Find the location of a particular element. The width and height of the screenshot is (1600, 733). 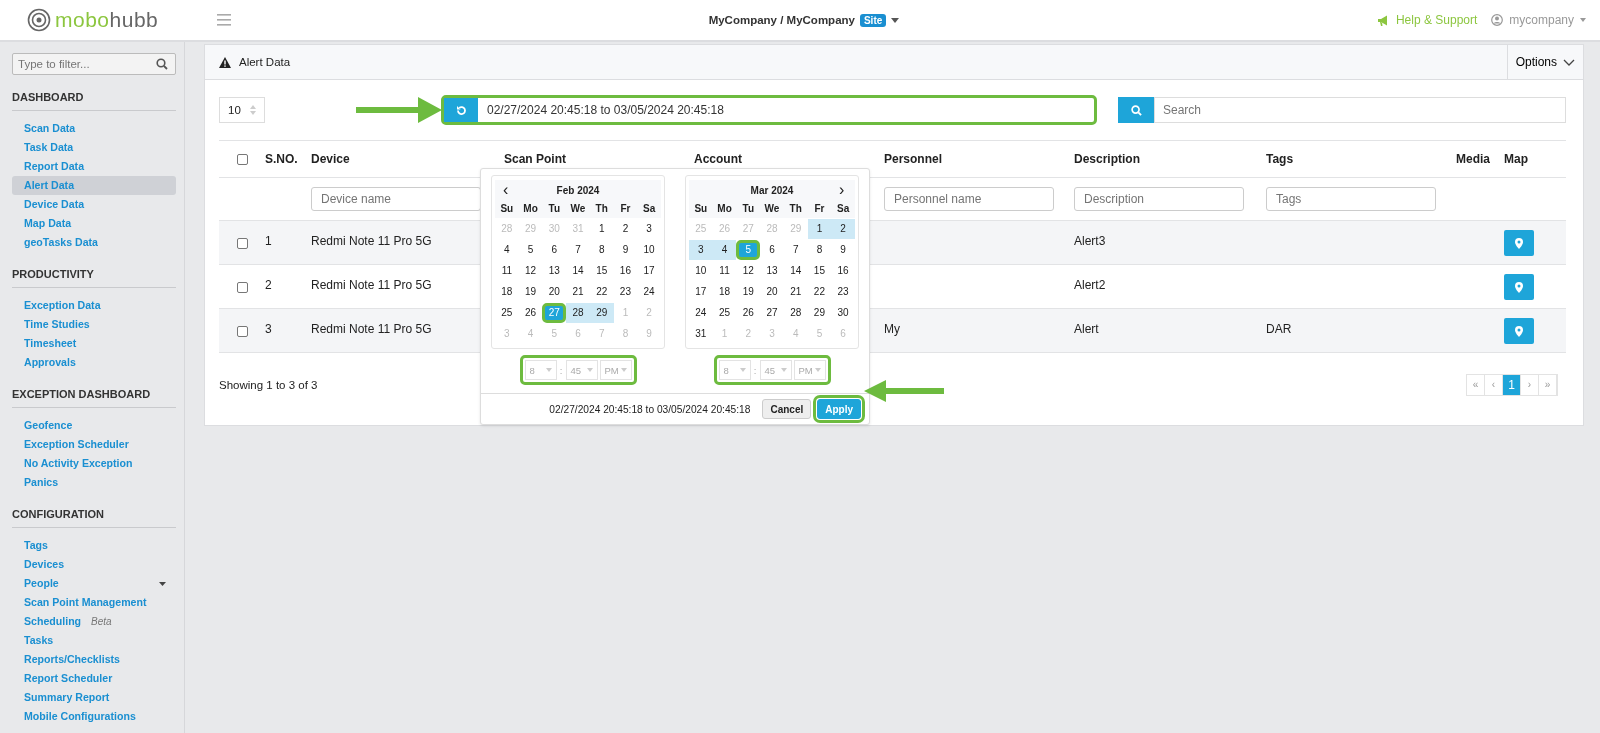

table-cell-text: 3 is located at coordinates (269, 329).